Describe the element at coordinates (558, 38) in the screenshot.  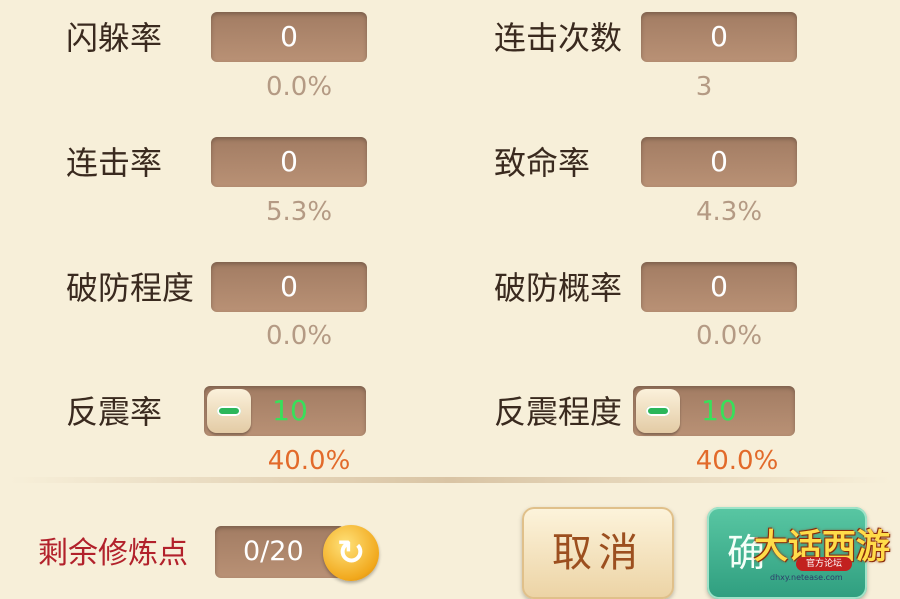
I see `stat-label-combo-count: 连击次数` at that location.